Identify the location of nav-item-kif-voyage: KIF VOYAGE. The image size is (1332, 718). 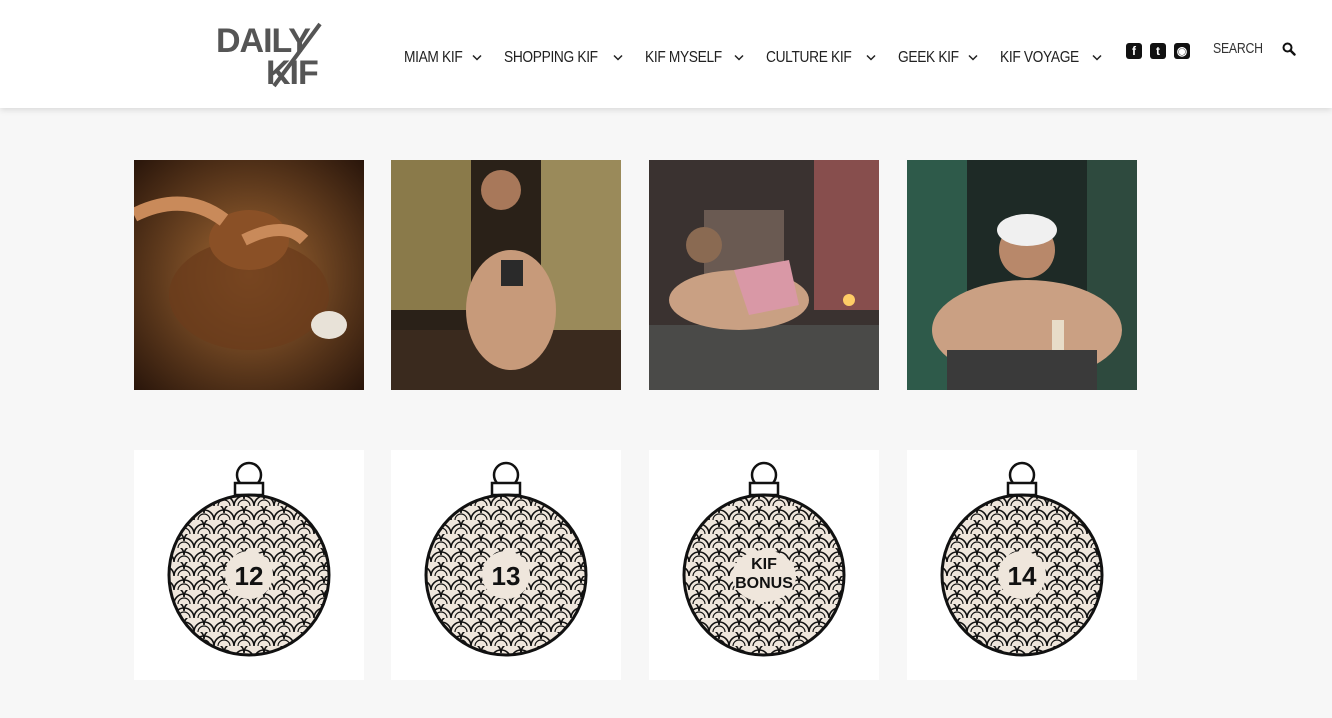
(1051, 58).